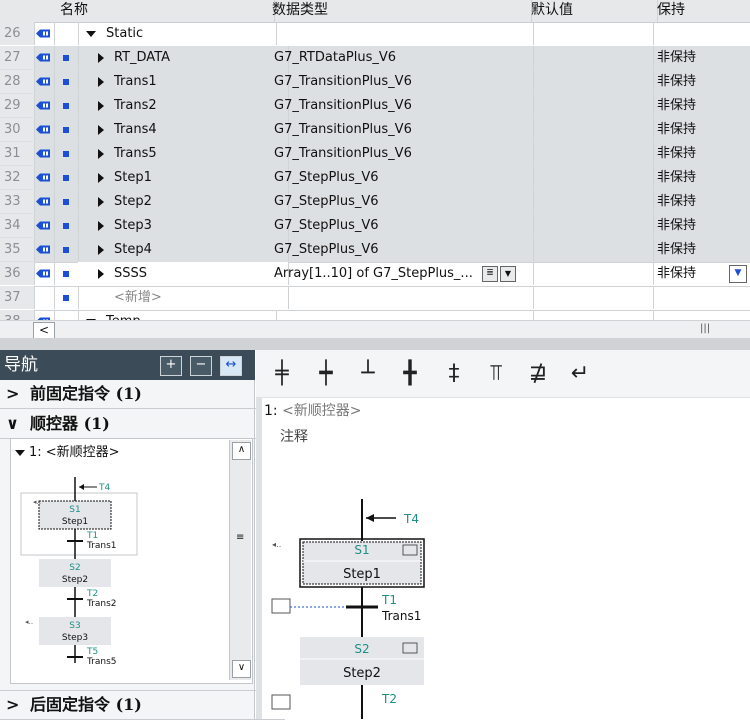 Image resolution: width=750 pixels, height=720 pixels. I want to click on header-name: 名称, so click(164, 11).